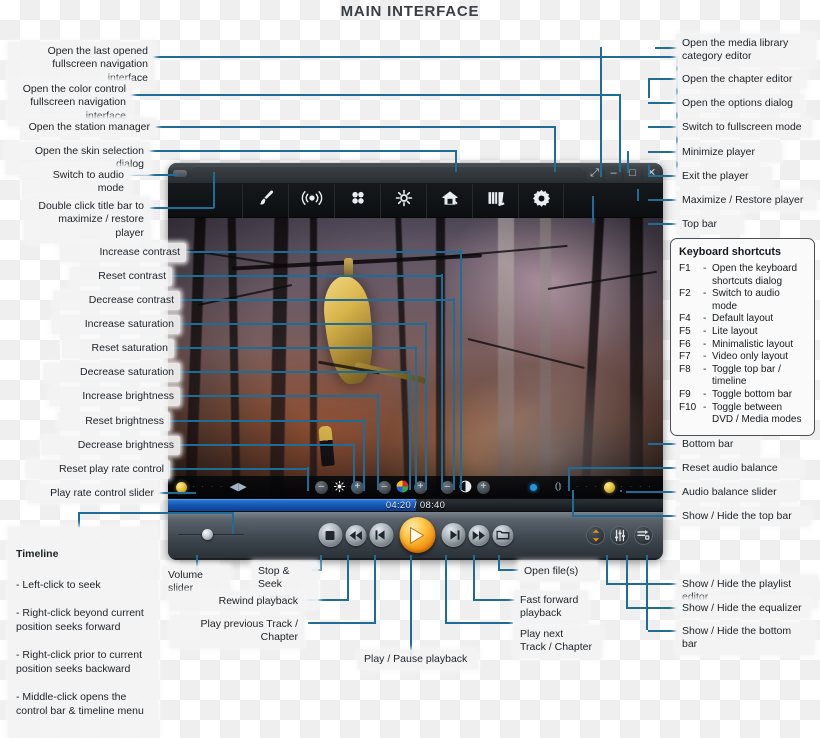 The height and width of the screenshot is (738, 820). I want to click on title-text-area, so click(387, 173).